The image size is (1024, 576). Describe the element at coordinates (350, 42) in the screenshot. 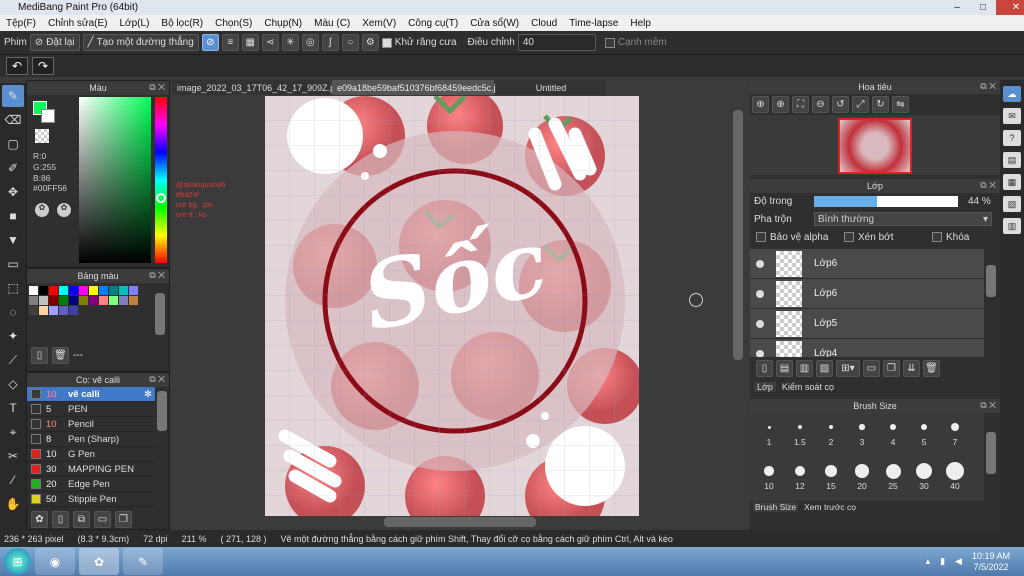

I see `ellipse-ruler-icon: ○` at that location.